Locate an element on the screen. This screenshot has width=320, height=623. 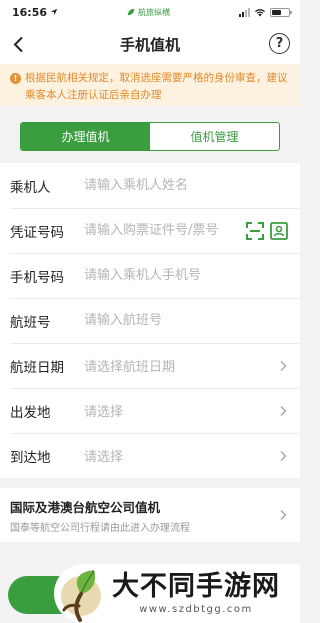
form-row-id-number: 凭证号码 is located at coordinates (150, 230).